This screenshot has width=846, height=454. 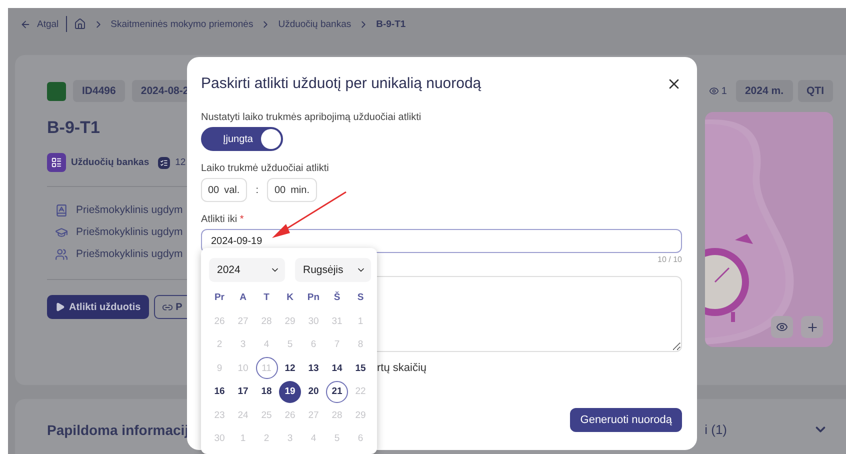 I want to click on preview-button, so click(x=782, y=327).